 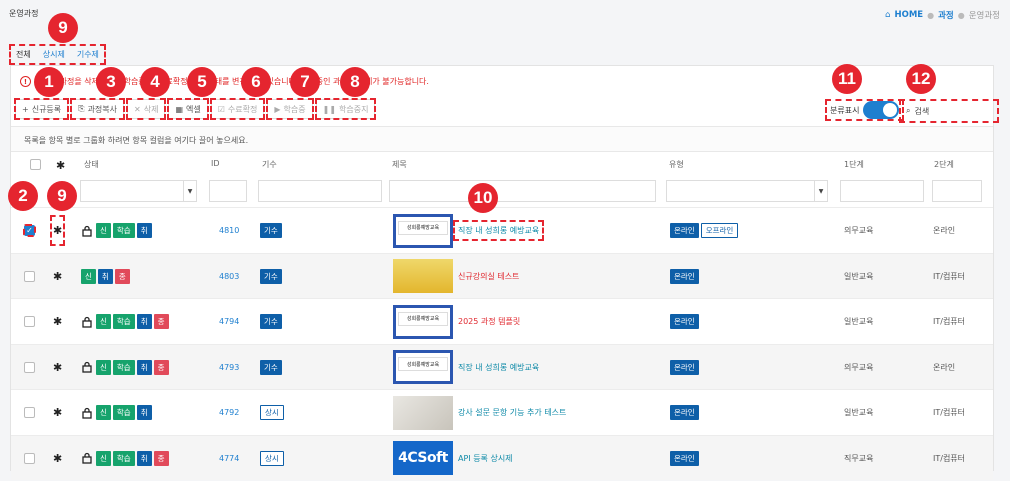 I want to click on title-filter, so click(x=522, y=191).